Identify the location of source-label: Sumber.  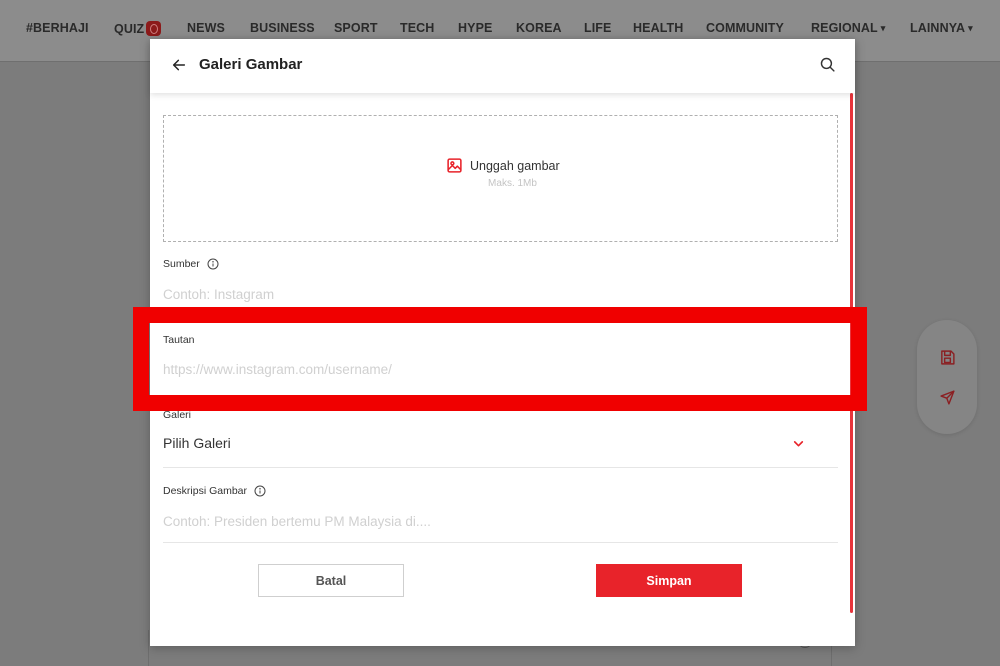
(191, 264).